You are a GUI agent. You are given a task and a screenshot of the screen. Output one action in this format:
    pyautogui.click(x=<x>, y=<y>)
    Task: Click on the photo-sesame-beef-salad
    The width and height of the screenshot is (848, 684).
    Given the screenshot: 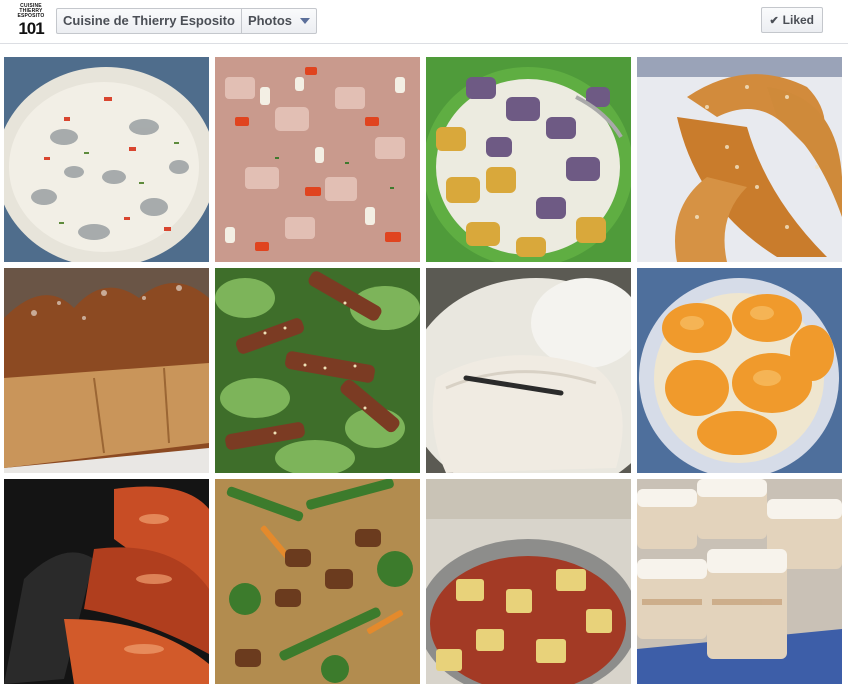 What is the action you would take?
    pyautogui.click(x=317, y=370)
    